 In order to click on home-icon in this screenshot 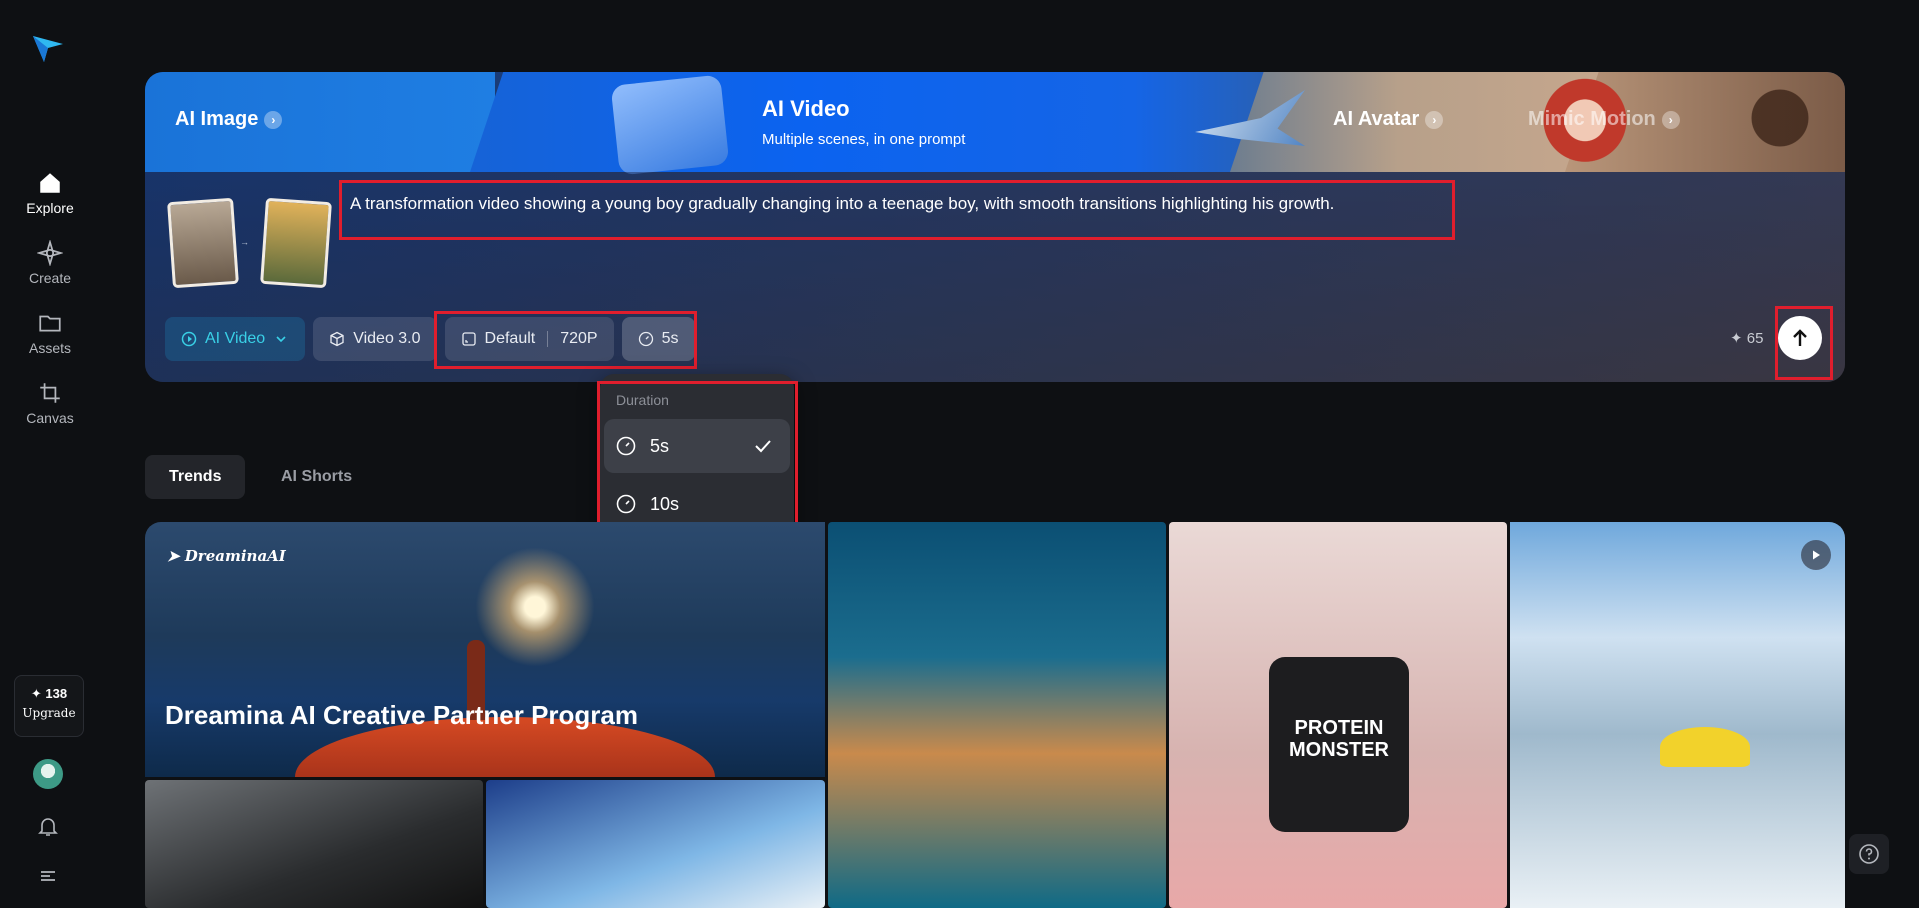, I will do `click(50, 183)`.